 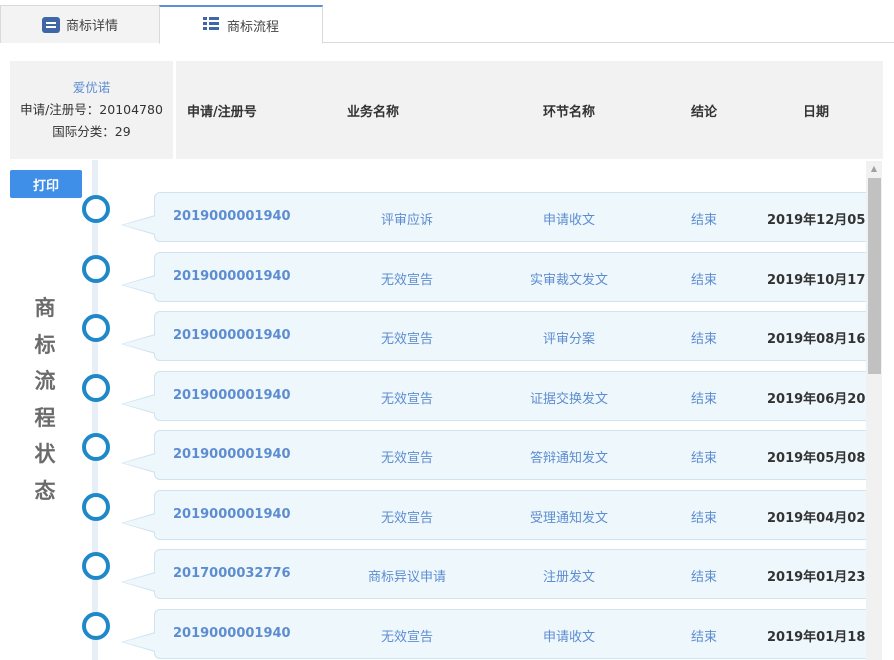 What do you see at coordinates (91, 87) in the screenshot?
I see `trademark-name: 爱优诺` at bounding box center [91, 87].